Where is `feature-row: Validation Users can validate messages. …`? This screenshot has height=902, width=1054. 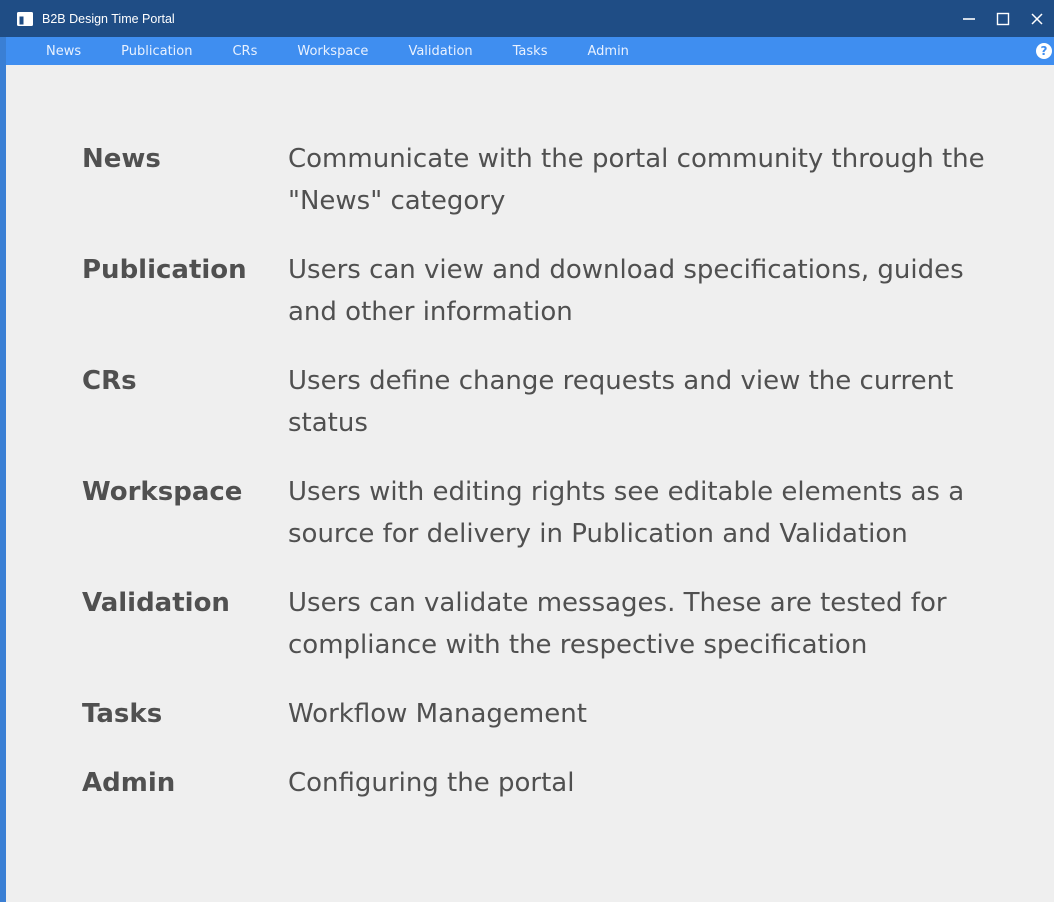
feature-row: Validation Users can validate messages. … is located at coordinates (547, 624).